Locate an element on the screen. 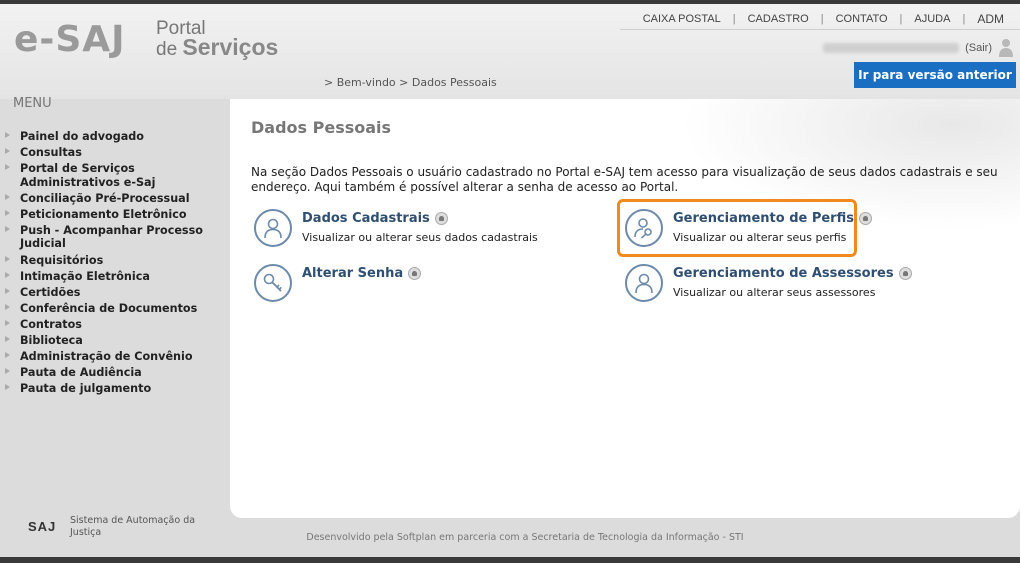 Image resolution: width=1020 pixels, height=563 pixels. card-title-text: Gerenciamento de Perfis is located at coordinates (763, 218).